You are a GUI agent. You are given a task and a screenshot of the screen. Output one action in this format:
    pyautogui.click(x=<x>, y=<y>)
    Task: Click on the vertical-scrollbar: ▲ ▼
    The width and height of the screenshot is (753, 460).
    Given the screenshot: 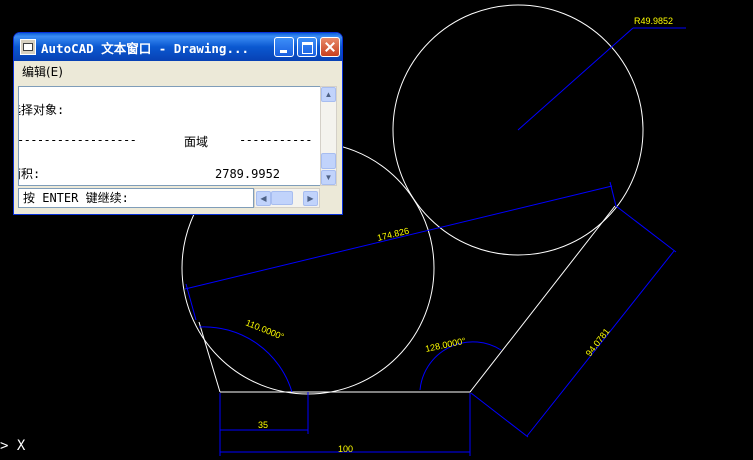 What is the action you would take?
    pyautogui.click(x=328, y=136)
    